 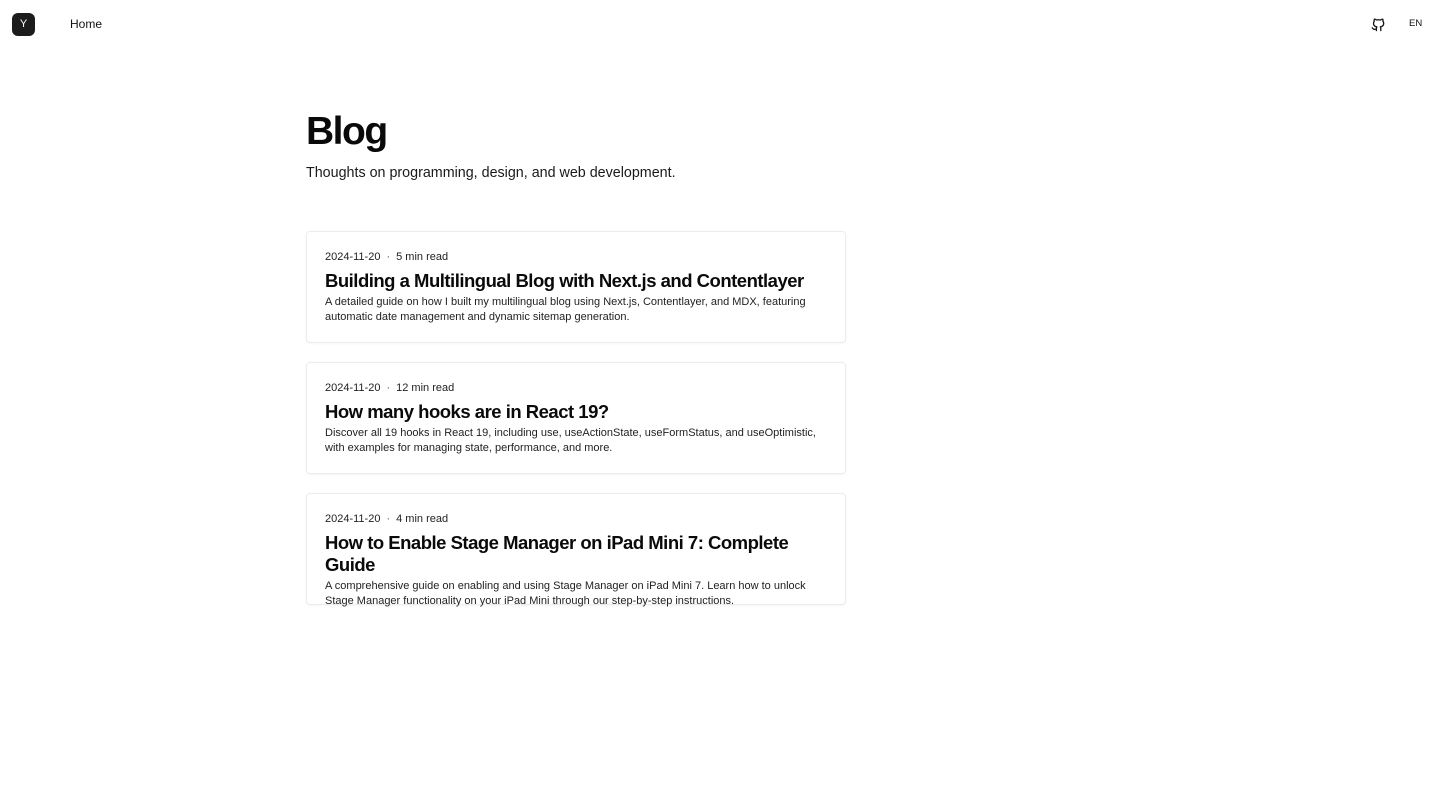 I want to click on post-read-time: 12 min read, so click(x=425, y=388).